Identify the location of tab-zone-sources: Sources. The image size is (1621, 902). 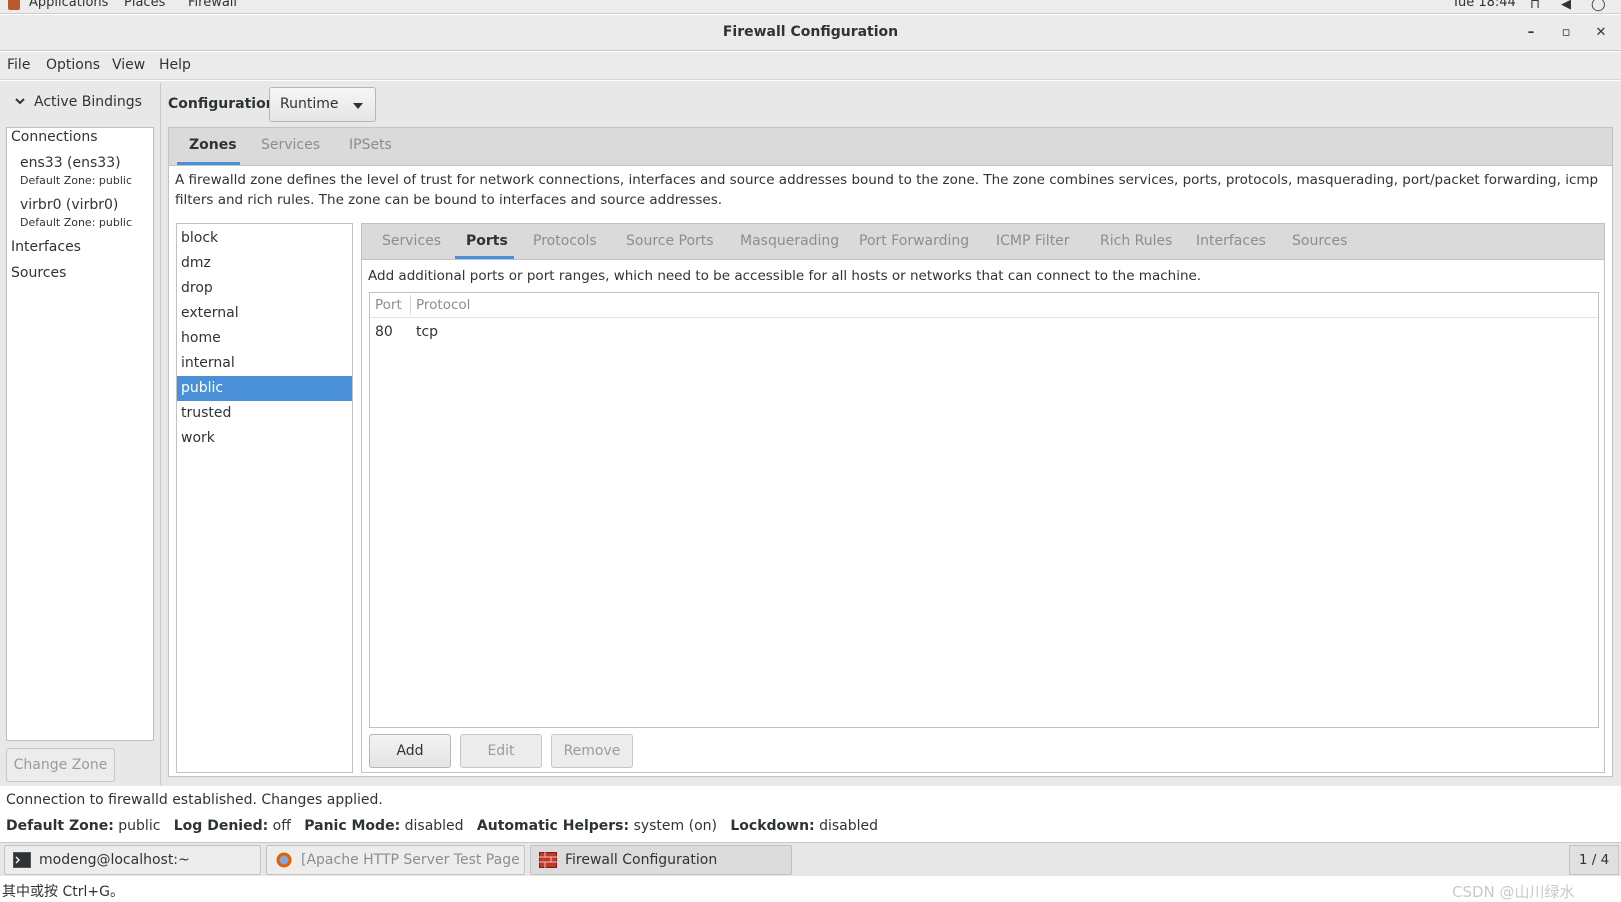
(1319, 241).